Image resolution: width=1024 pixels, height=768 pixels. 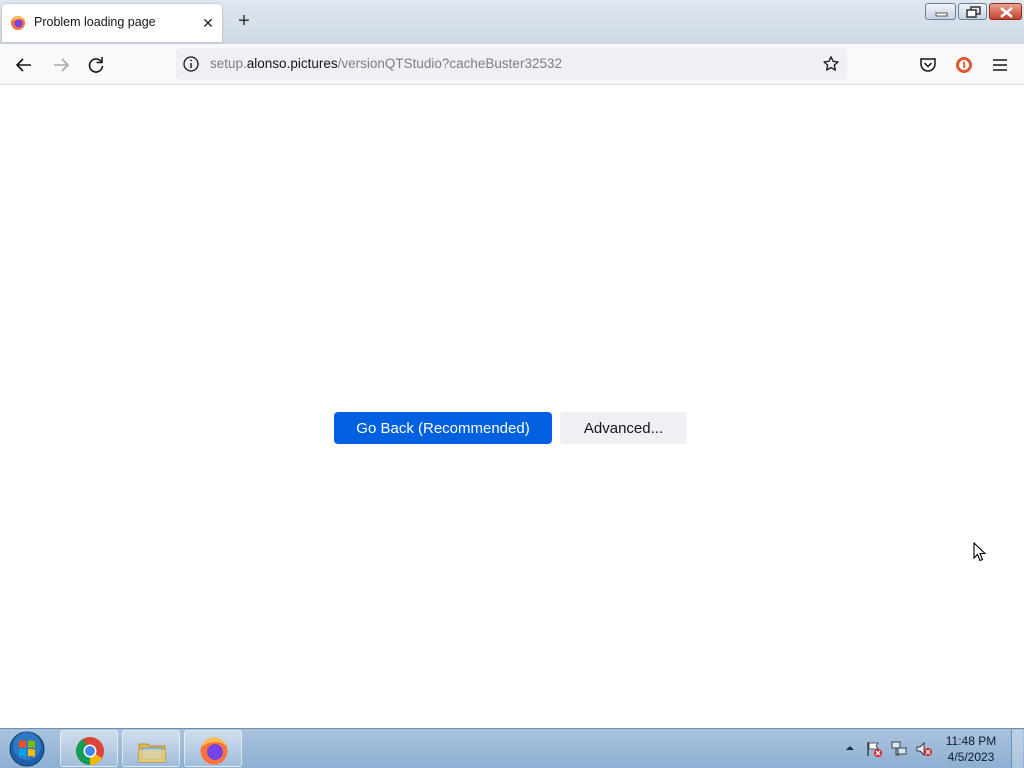 What do you see at coordinates (1000, 65) in the screenshot?
I see `menu-icon` at bounding box center [1000, 65].